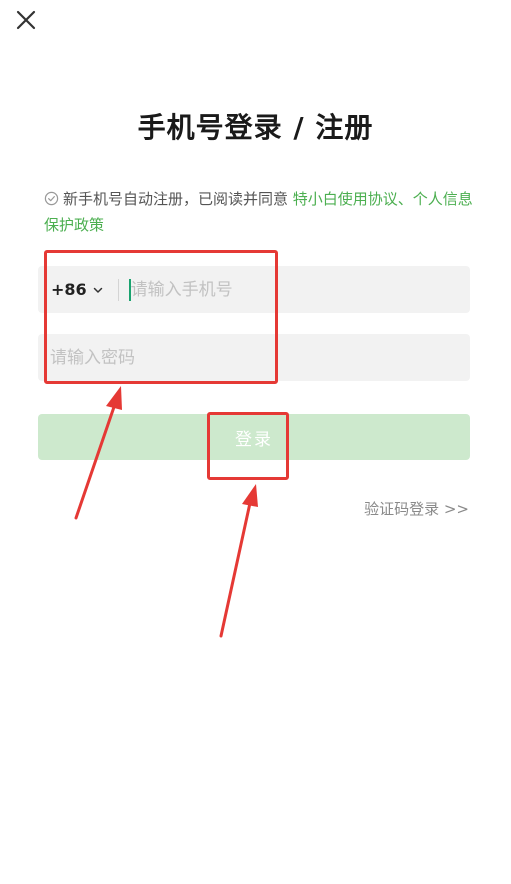  I want to click on close-icon, so click(26, 20).